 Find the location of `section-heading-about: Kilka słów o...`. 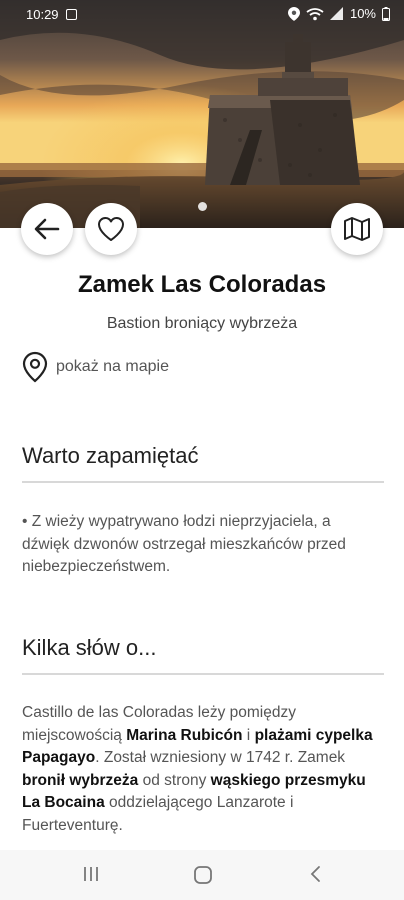

section-heading-about: Kilka słów o... is located at coordinates (89, 647).